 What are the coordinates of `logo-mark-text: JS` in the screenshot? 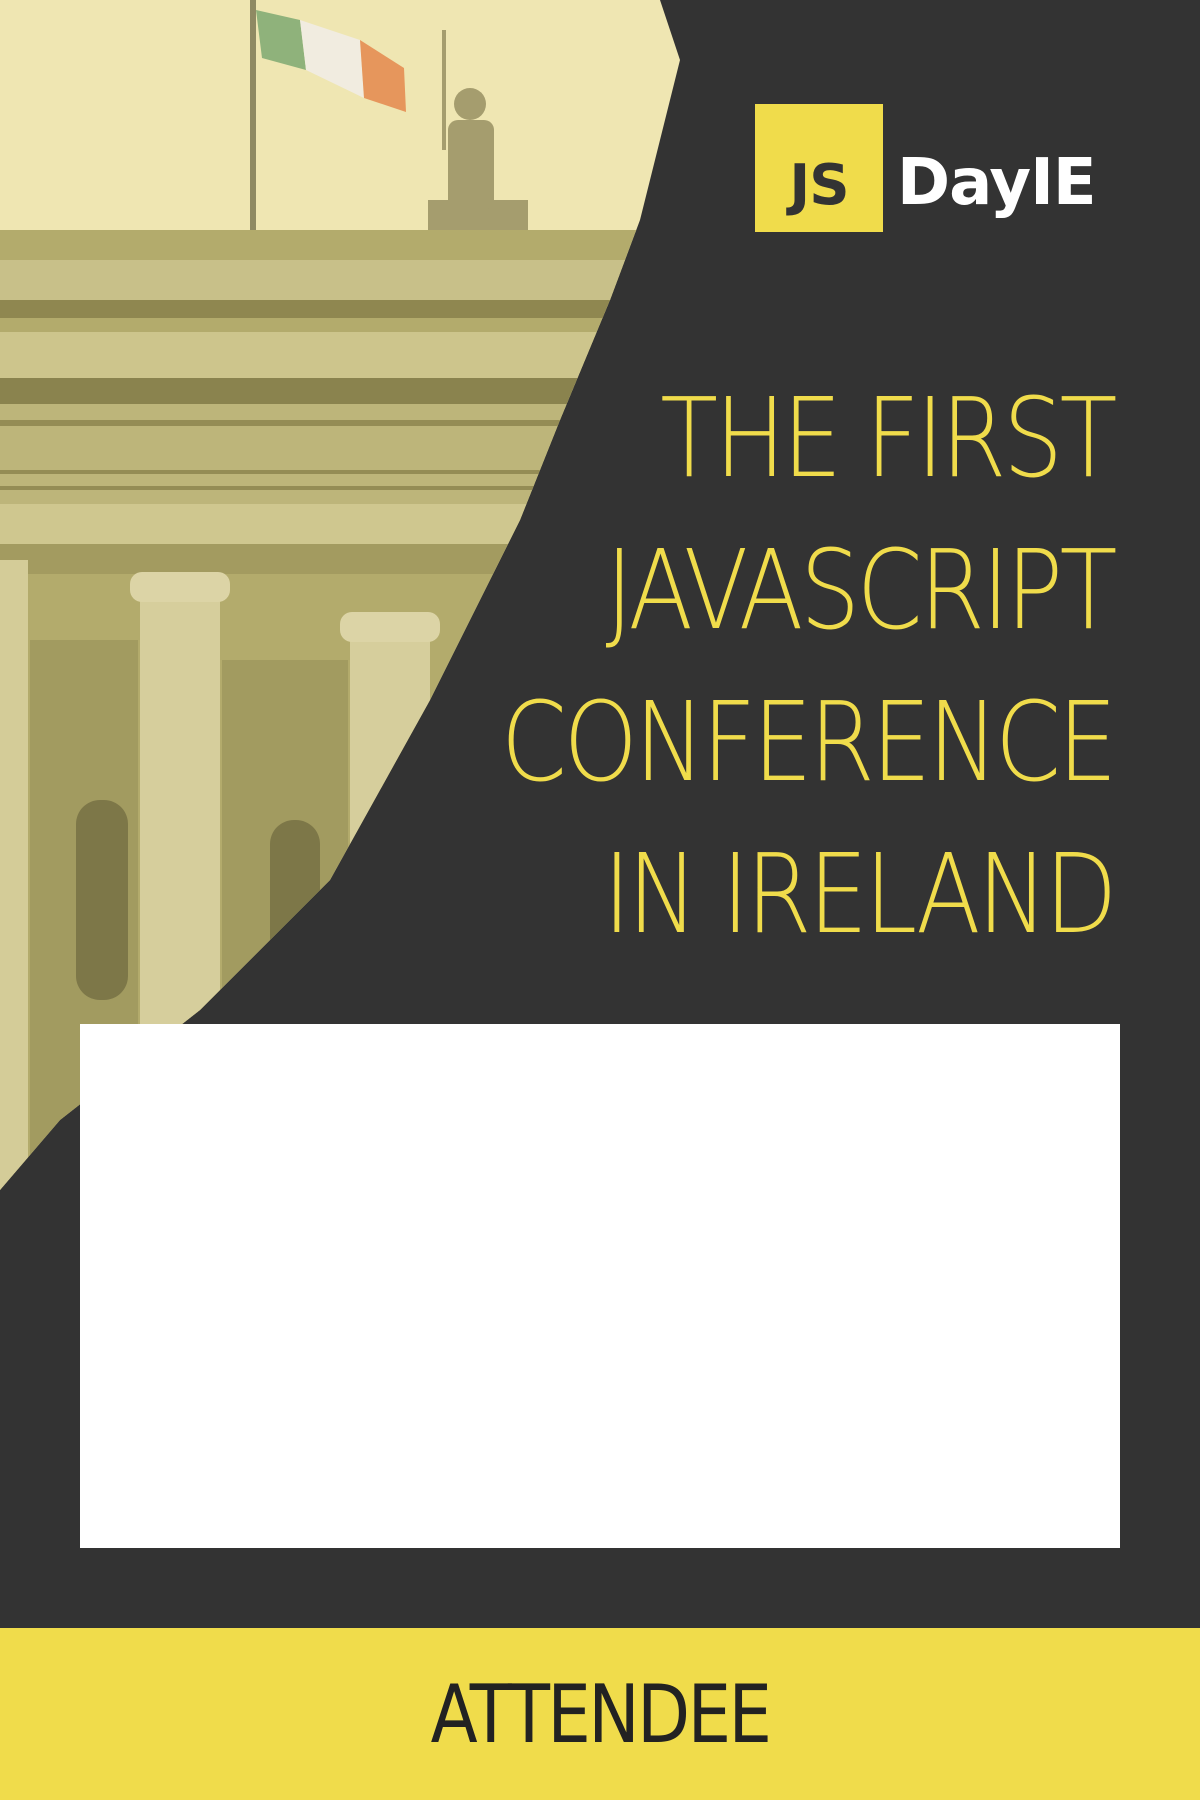 It's located at (819, 185).